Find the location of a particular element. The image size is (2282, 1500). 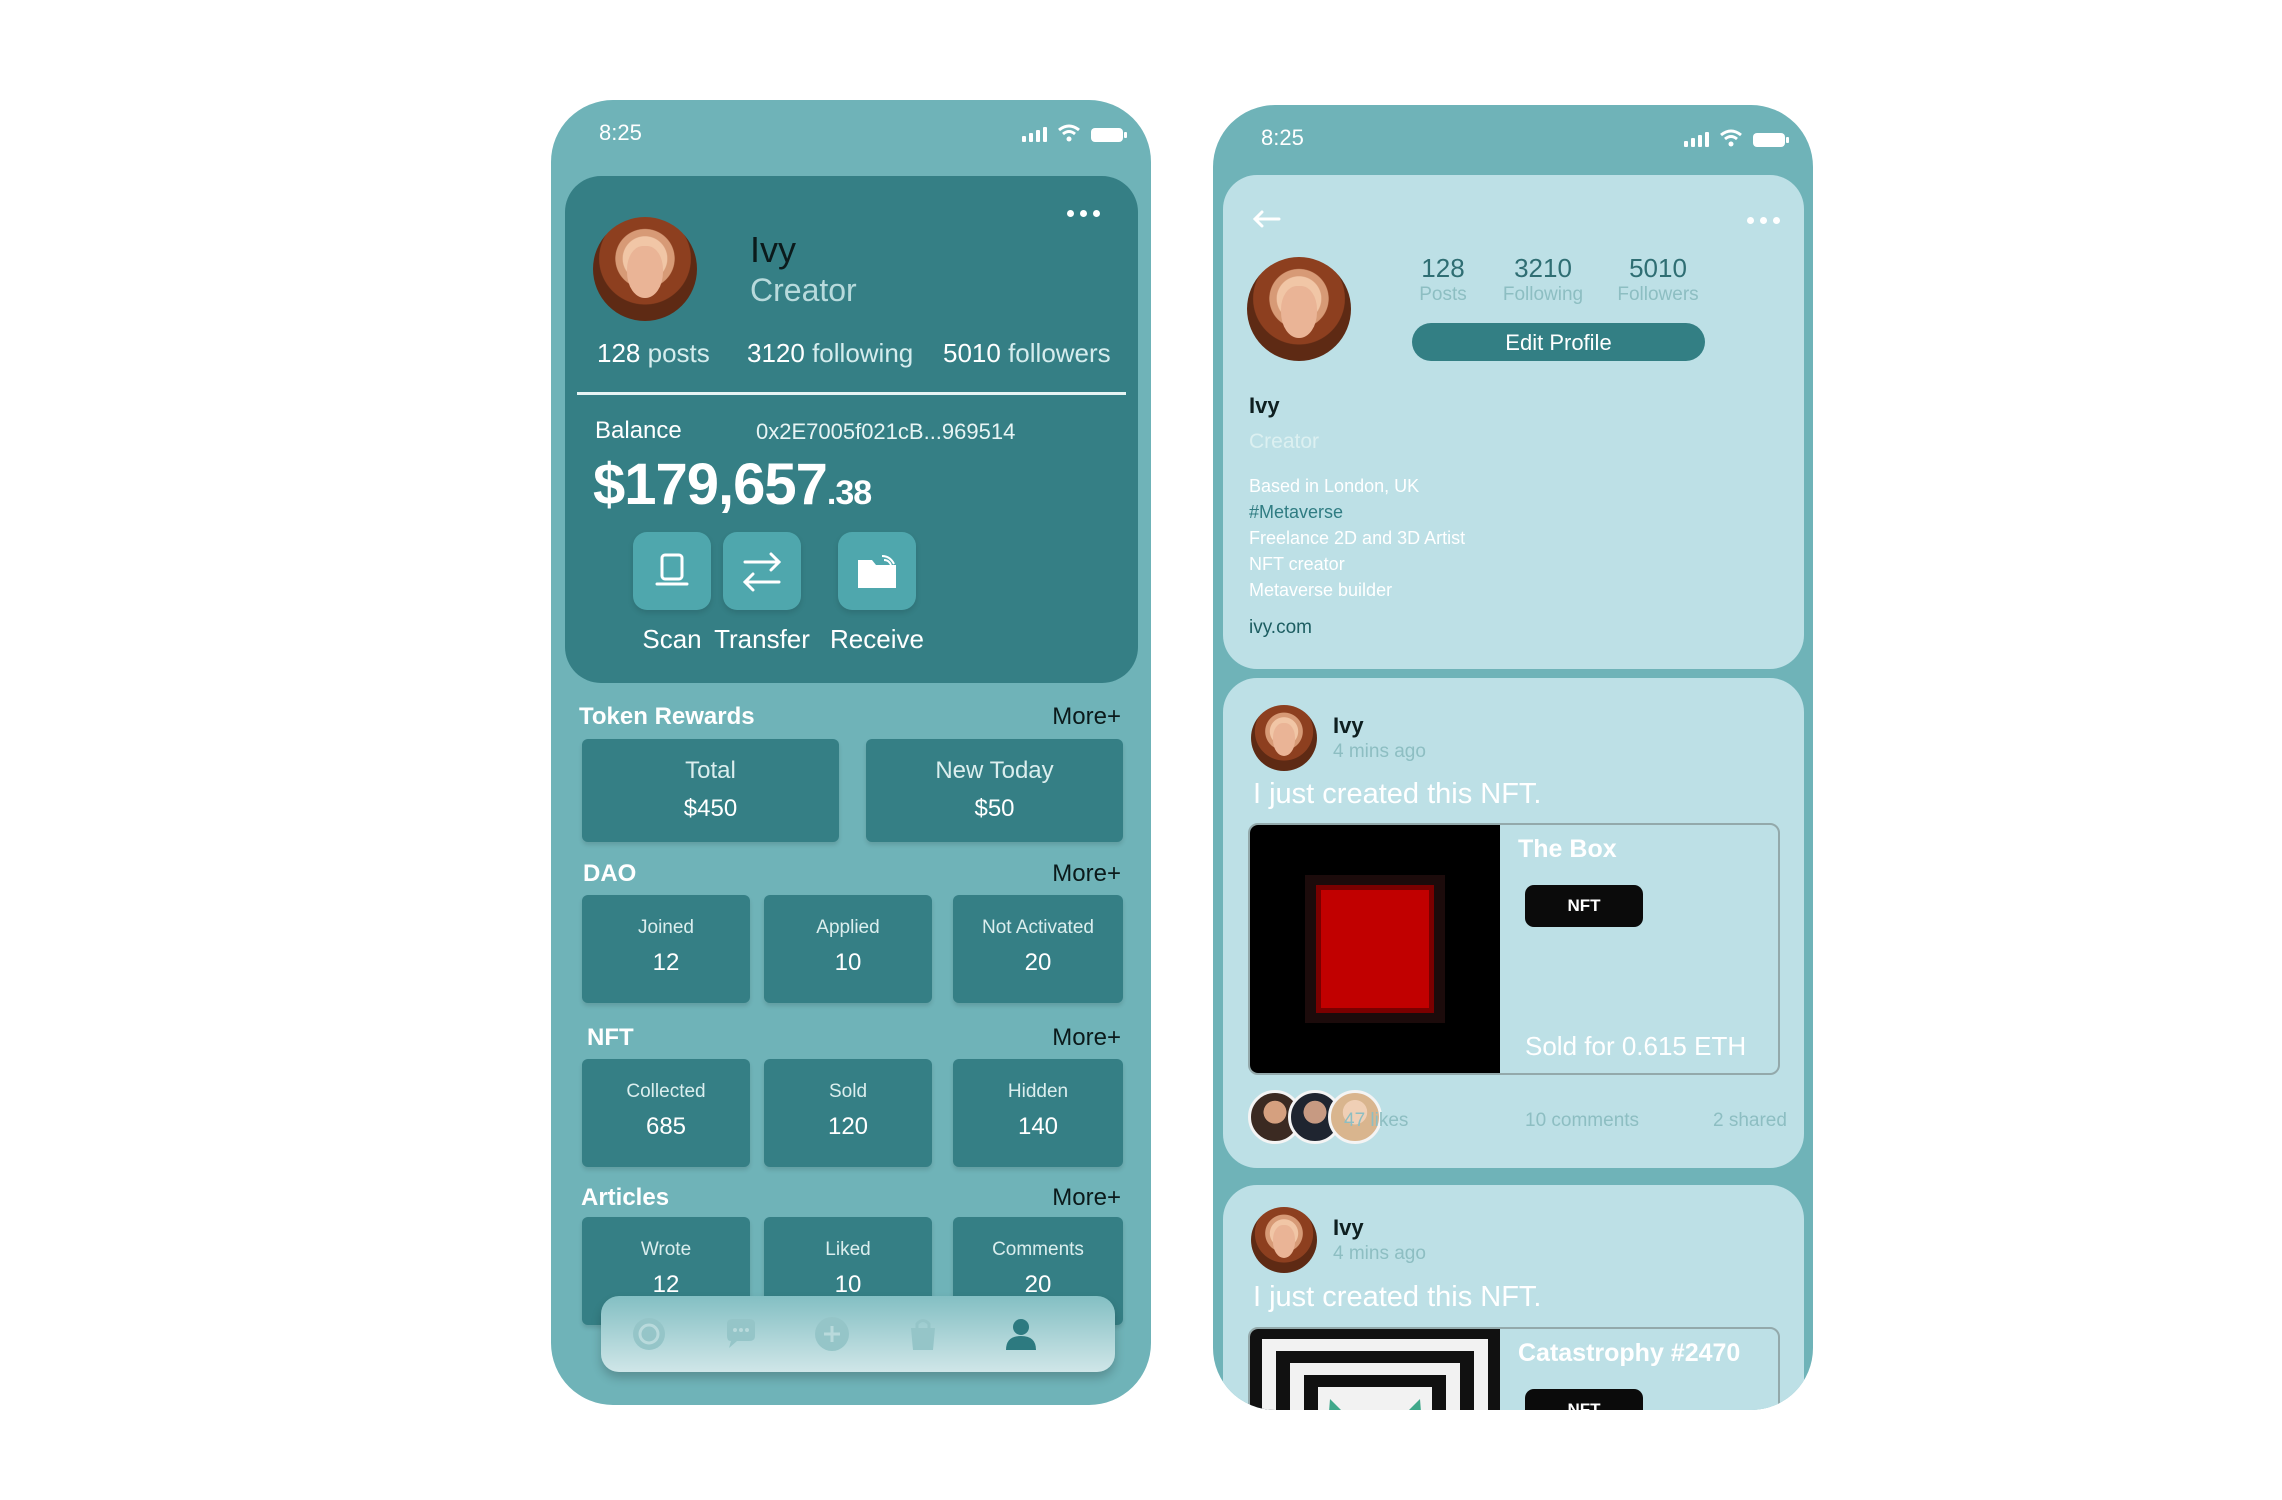

tile-label: Total is located at coordinates (710, 770).